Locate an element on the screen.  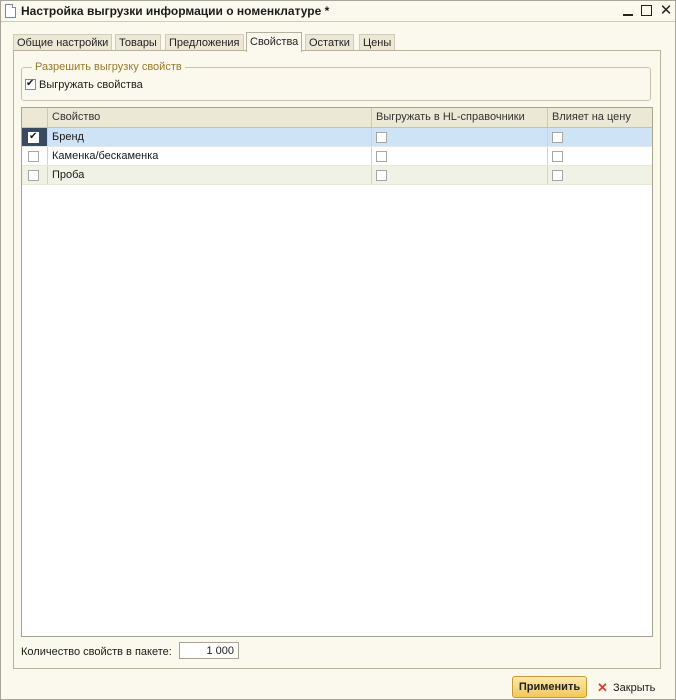
group-legend: Разрешить выгрузку свойств is located at coordinates (108, 67).